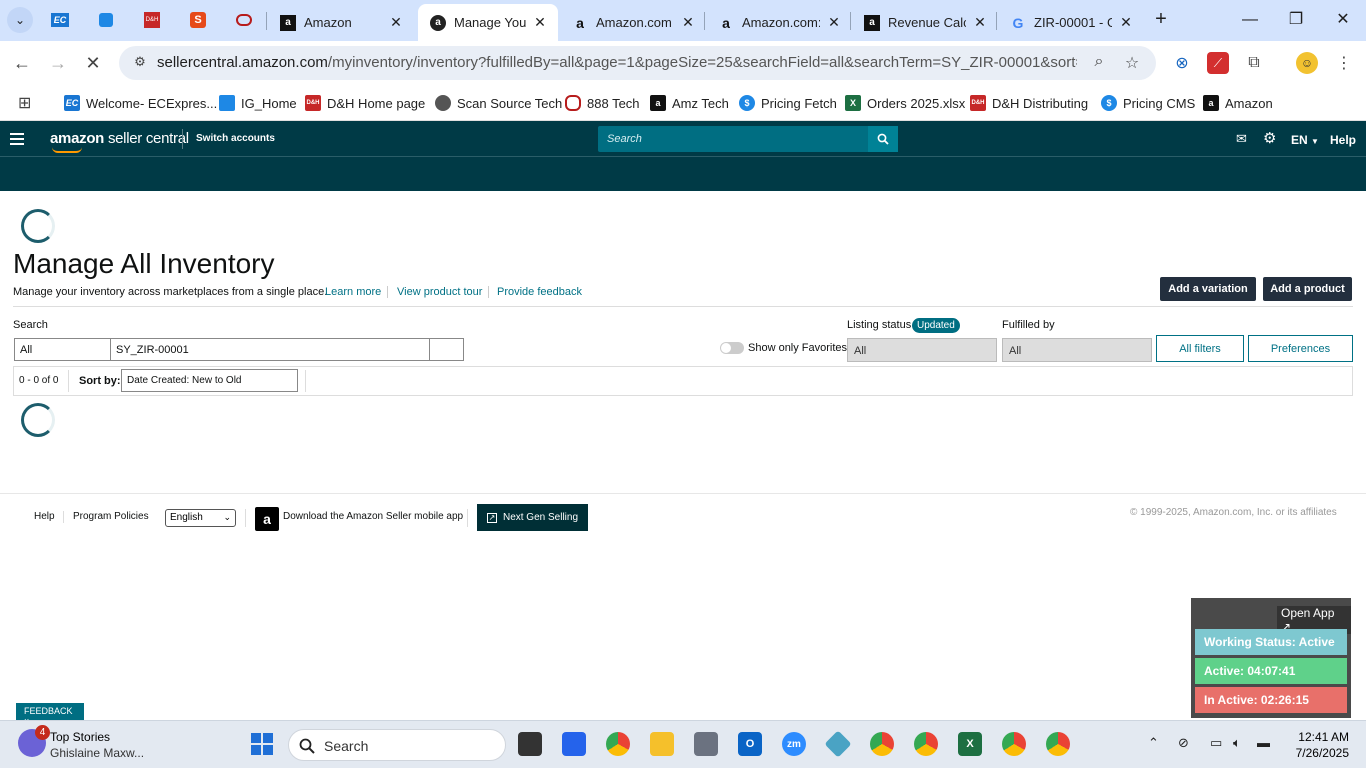 Image resolution: width=1366 pixels, height=768 pixels. I want to click on header-search-input: Search, so click(624, 139).